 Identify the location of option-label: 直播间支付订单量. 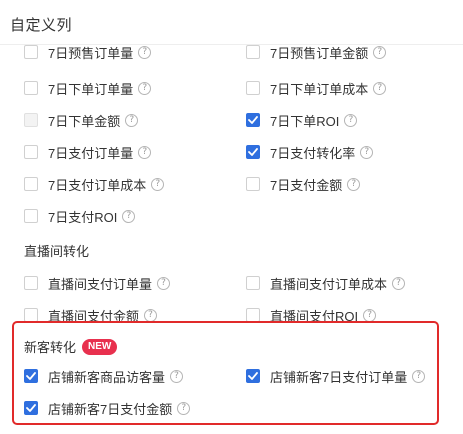
(100, 284).